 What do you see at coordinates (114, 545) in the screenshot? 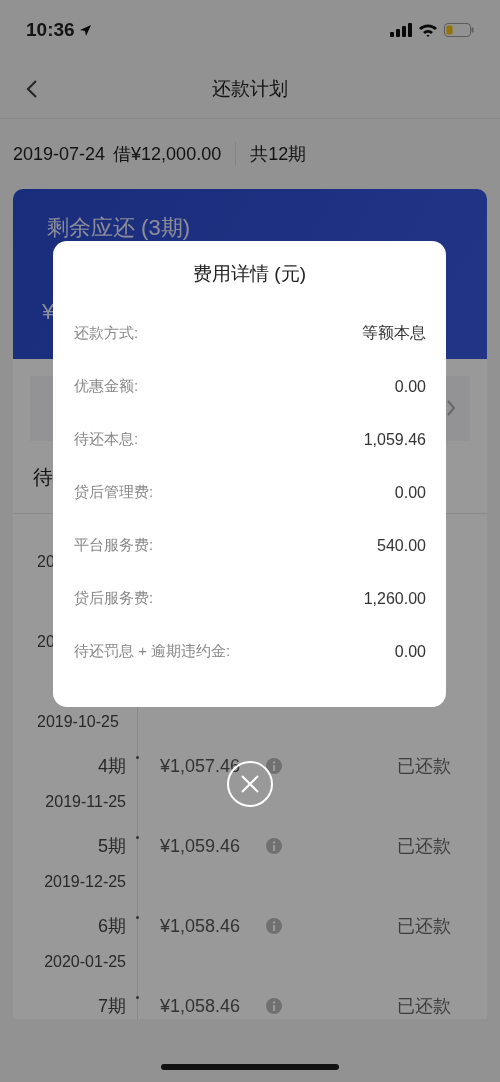
I see `fee-label: 平台服务费:` at bounding box center [114, 545].